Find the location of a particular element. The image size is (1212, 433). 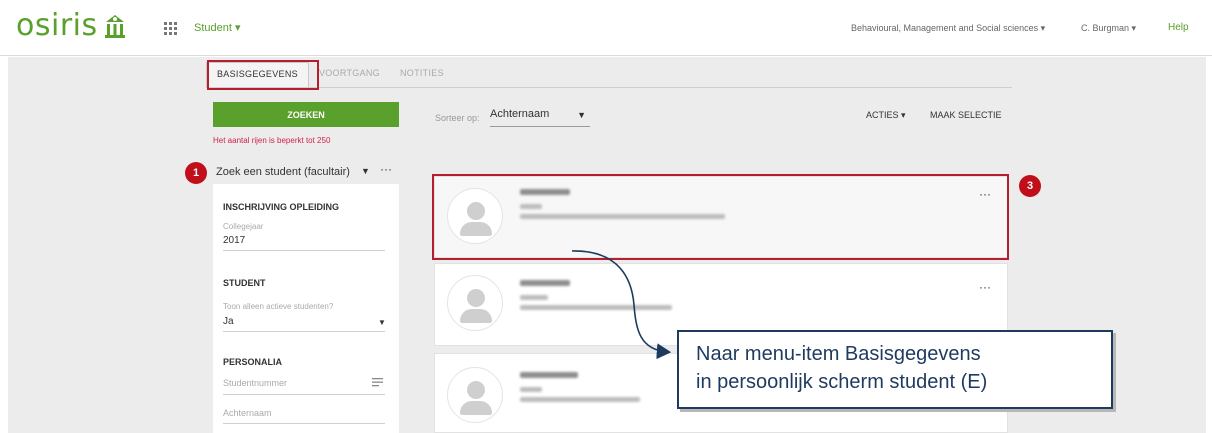

callout-line-2: in persoonlijk scherm student (E) is located at coordinates (842, 382).